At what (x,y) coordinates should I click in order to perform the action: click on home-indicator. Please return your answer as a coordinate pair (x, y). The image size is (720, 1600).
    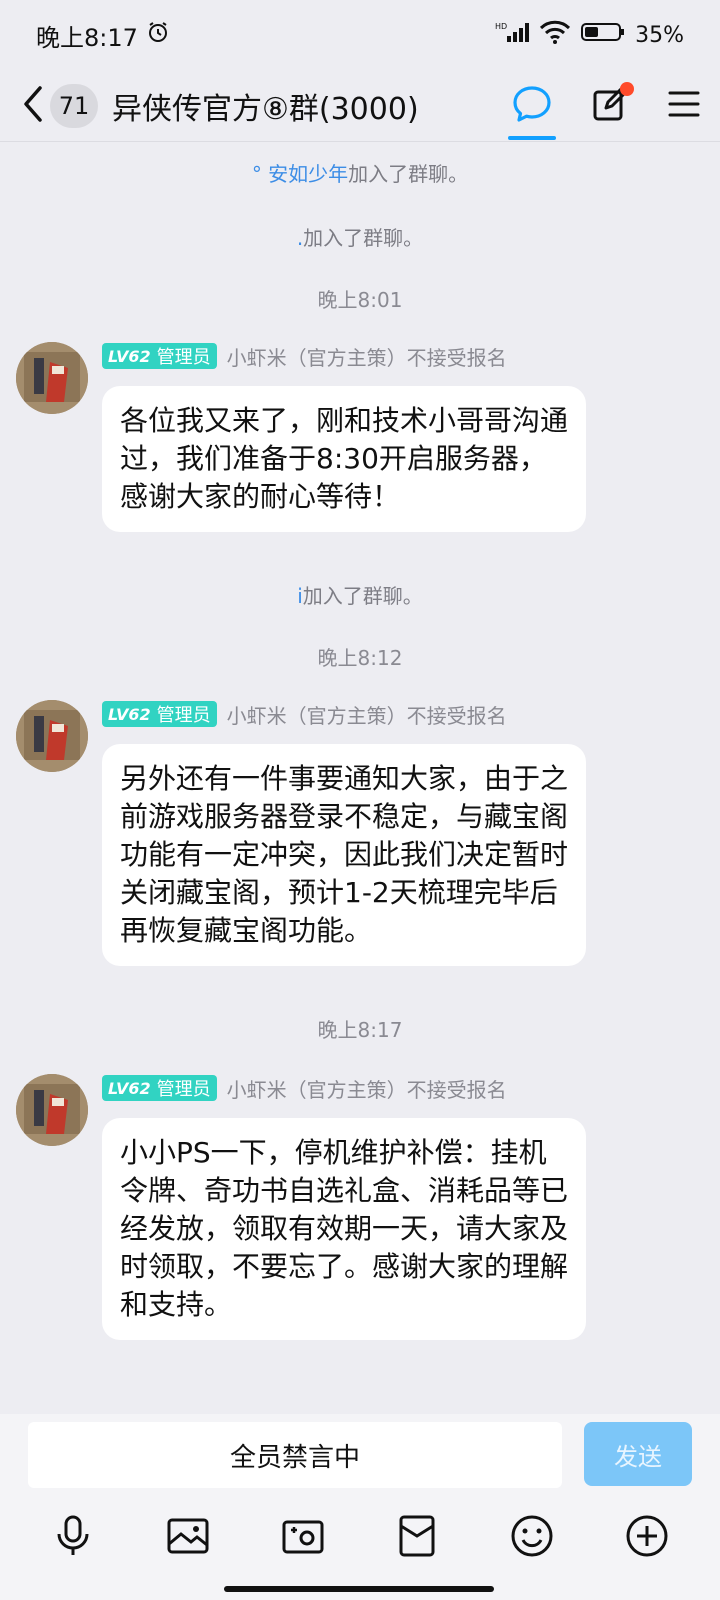
    Looking at the image, I should click on (359, 1589).